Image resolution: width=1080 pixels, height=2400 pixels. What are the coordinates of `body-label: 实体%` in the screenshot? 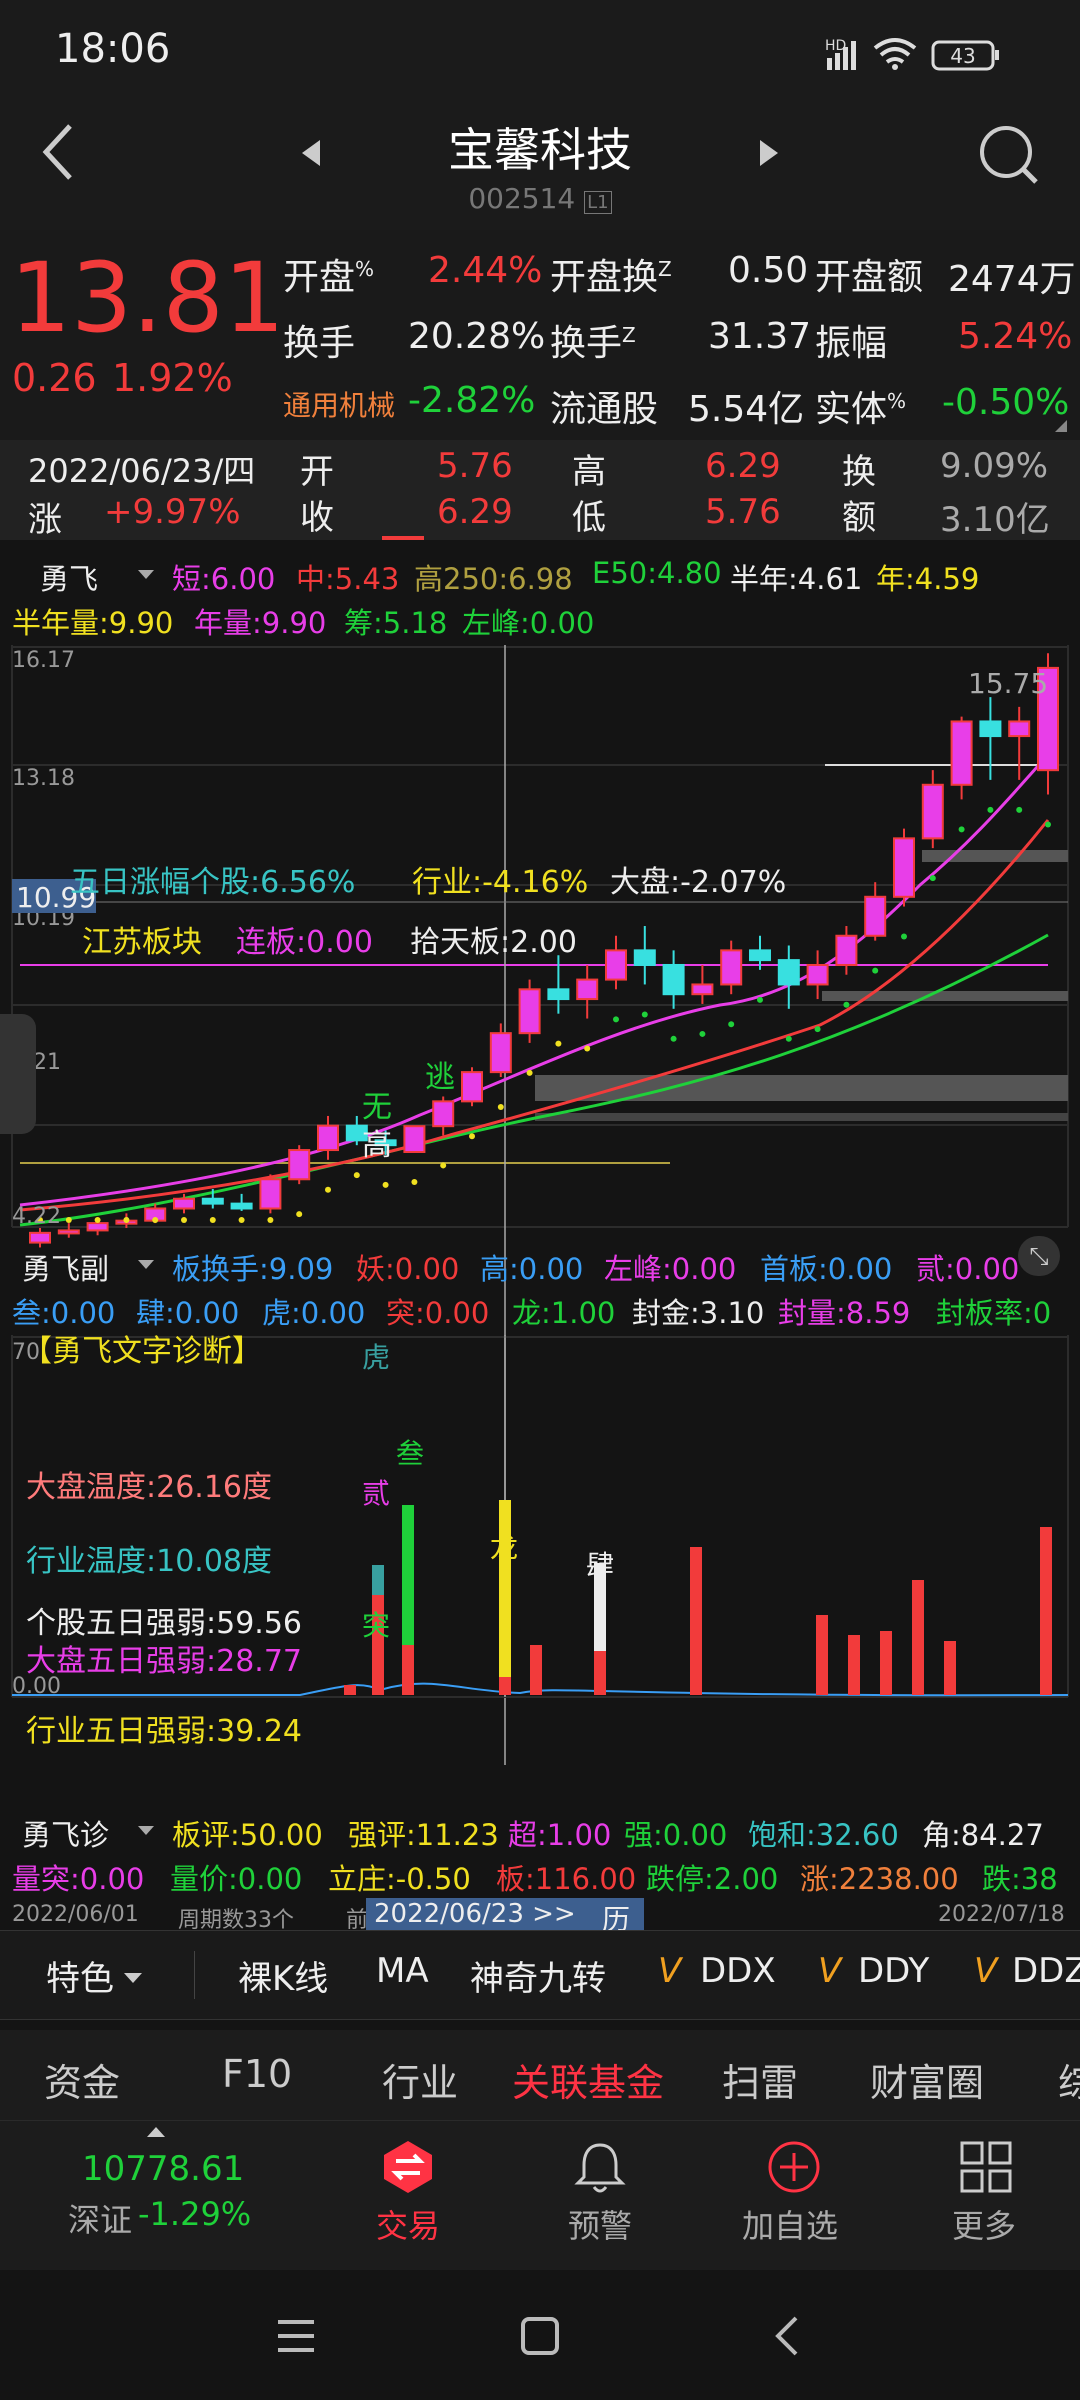 It's located at (861, 409).